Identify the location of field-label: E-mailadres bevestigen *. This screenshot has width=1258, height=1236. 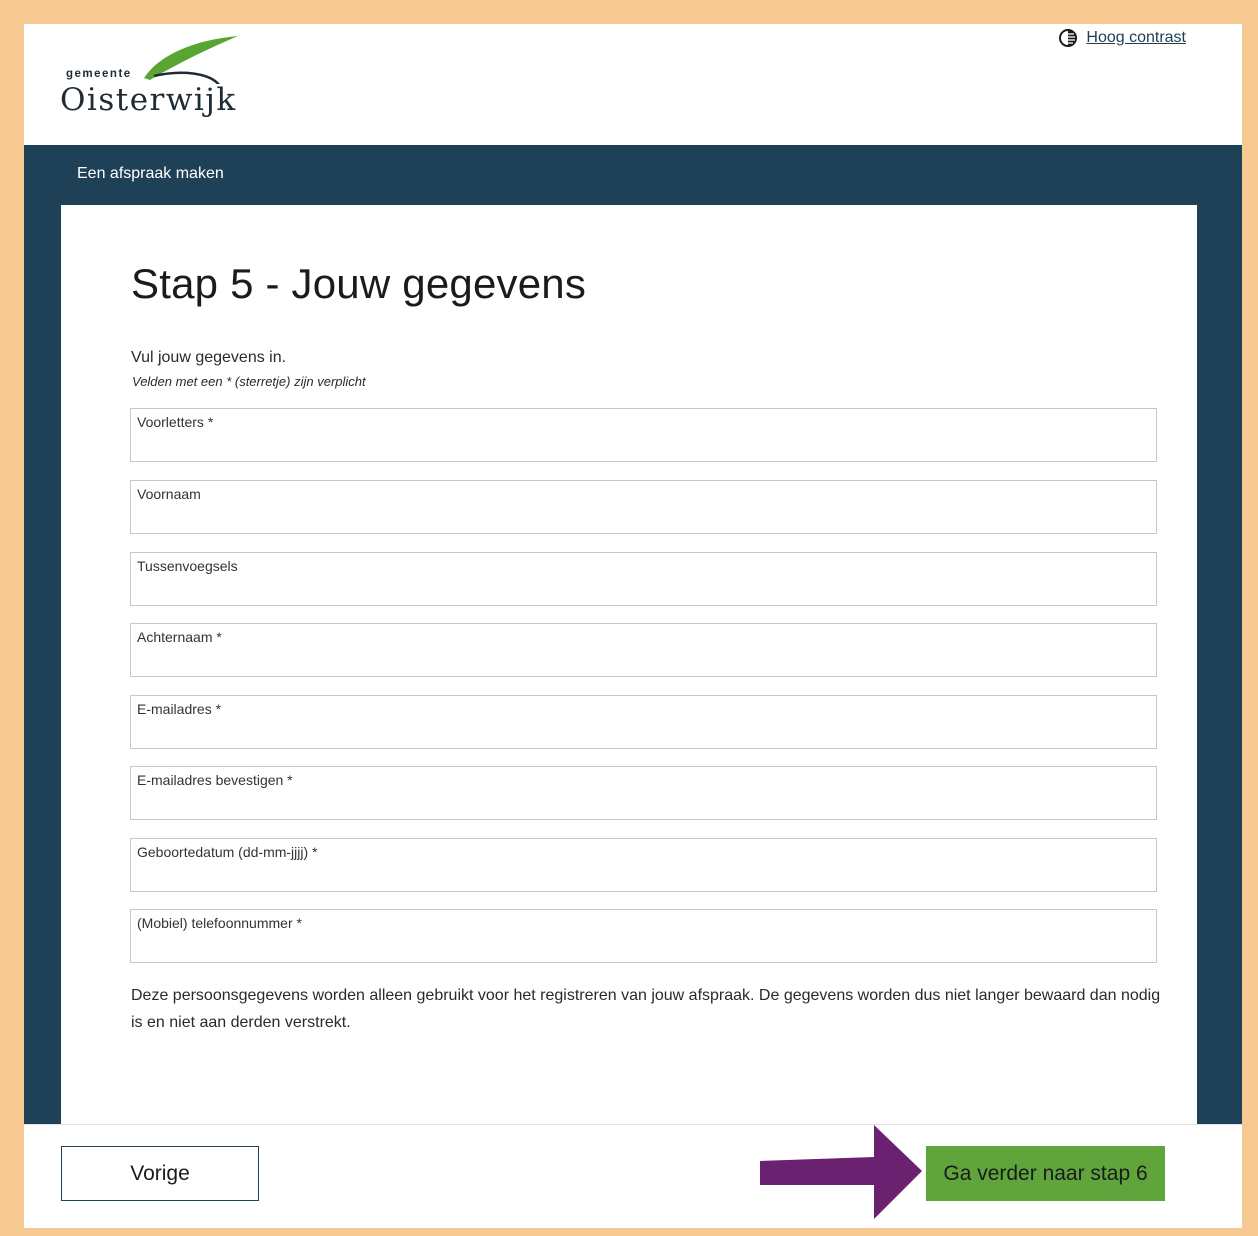
(215, 780).